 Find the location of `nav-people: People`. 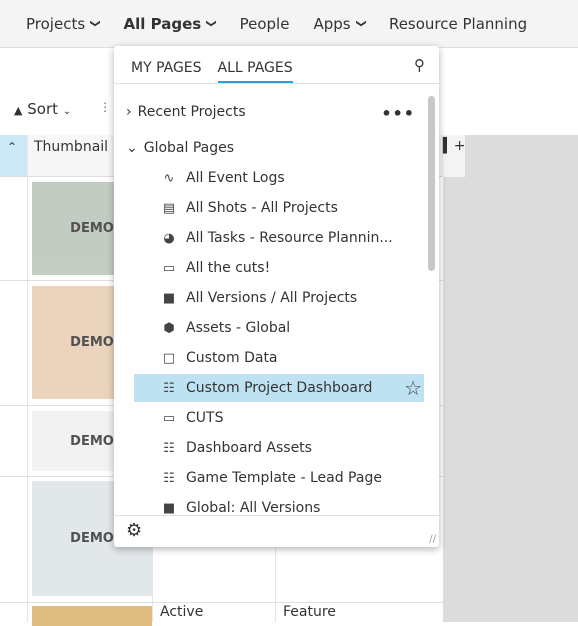

nav-people: People is located at coordinates (265, 24).